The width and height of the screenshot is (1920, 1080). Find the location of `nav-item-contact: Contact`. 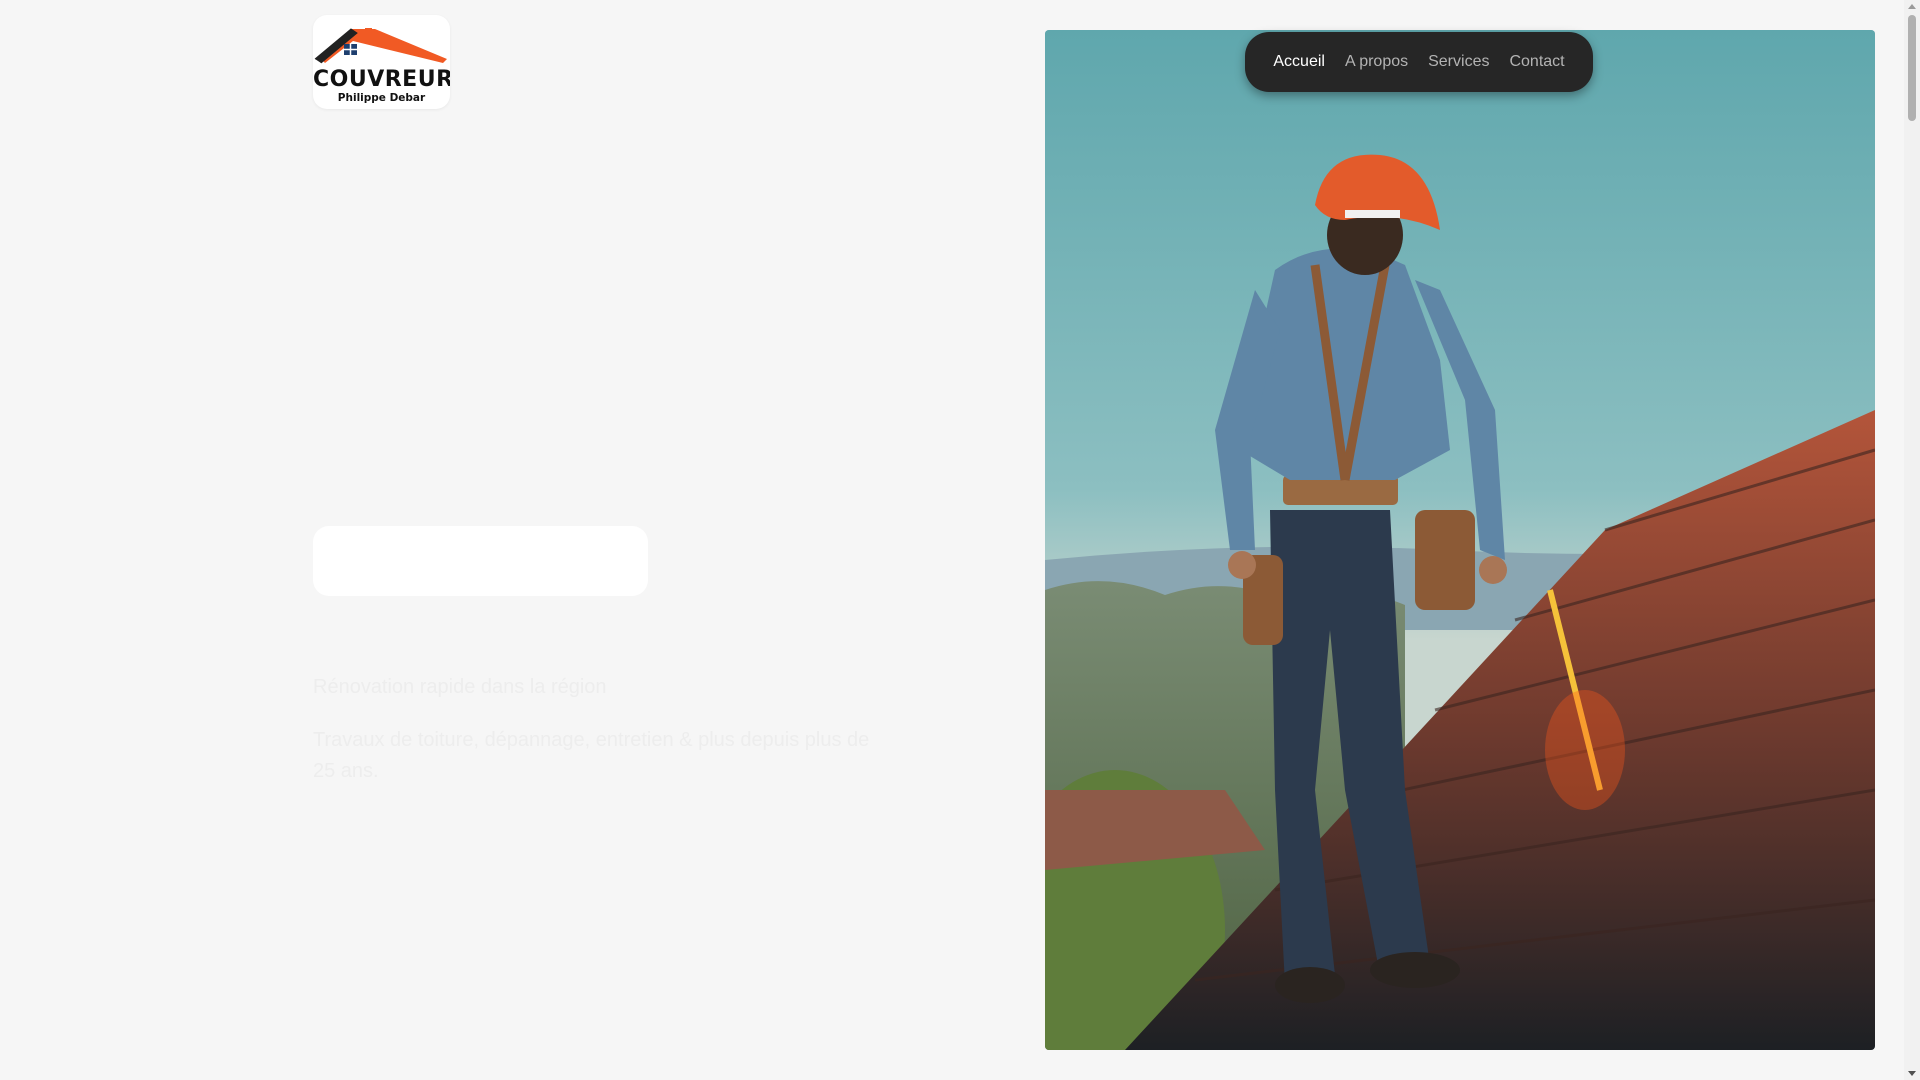

nav-item-contact: Contact is located at coordinates (1536, 62).